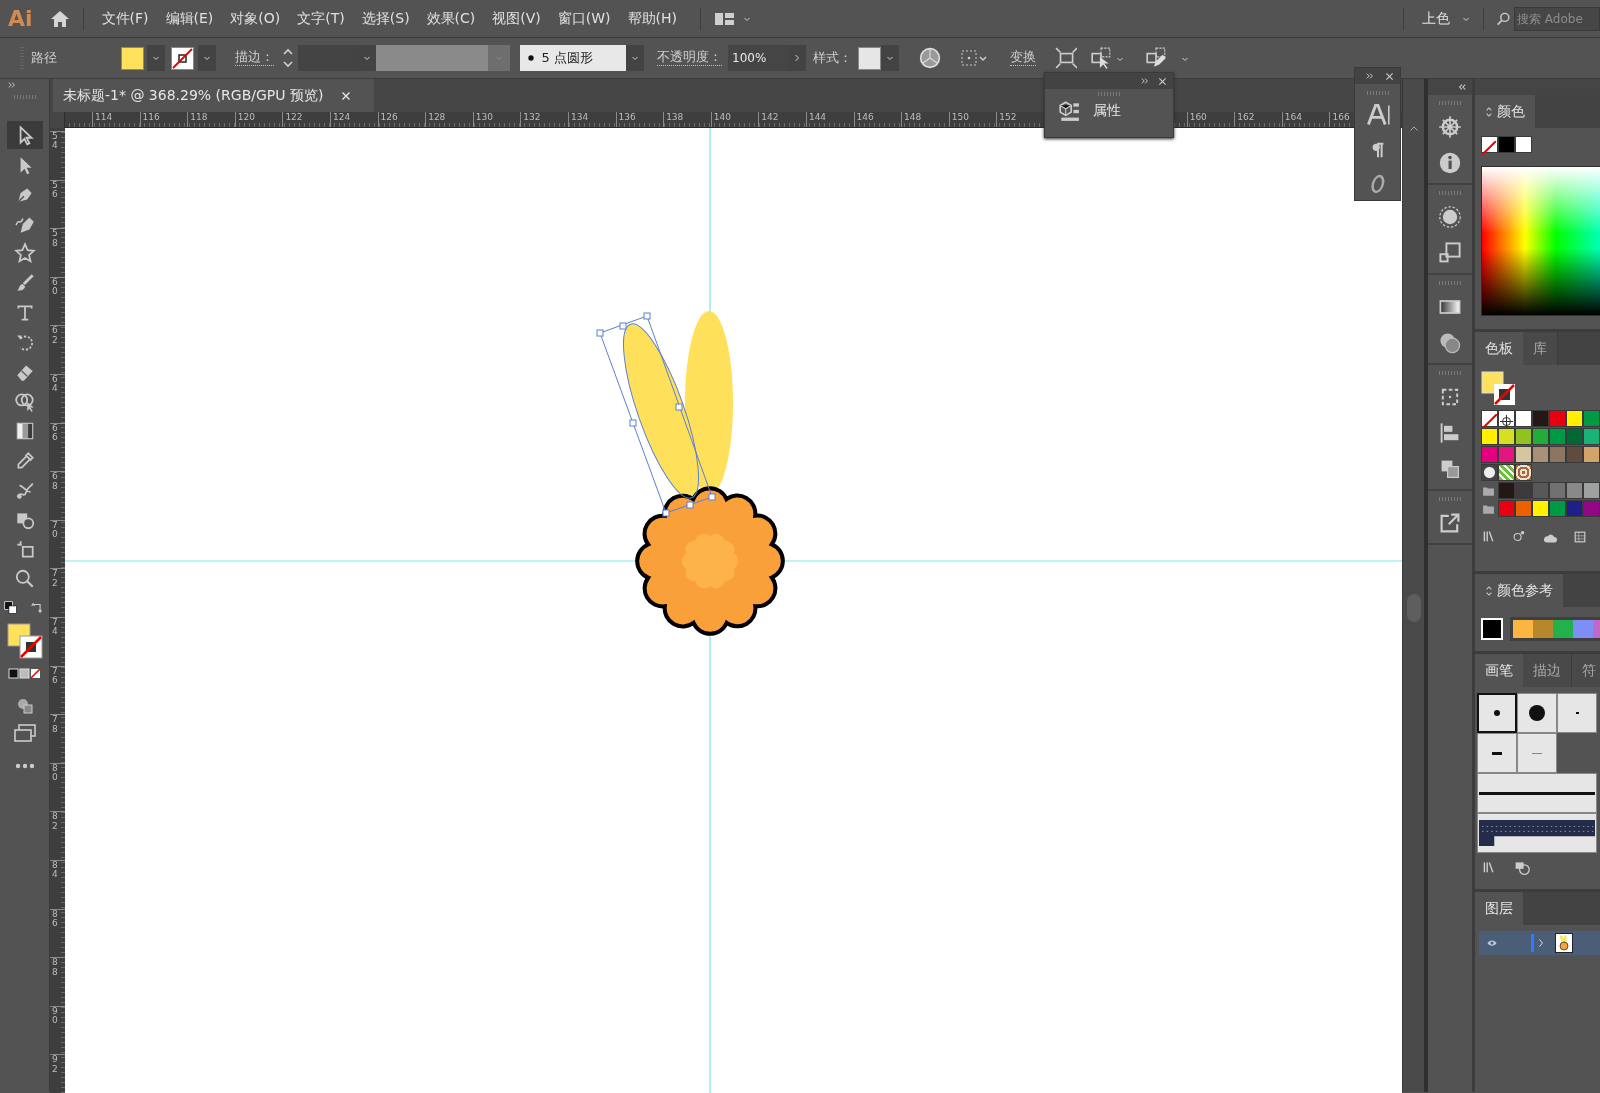  What do you see at coordinates (24, 673) in the screenshot?
I see `color-modes-icon` at bounding box center [24, 673].